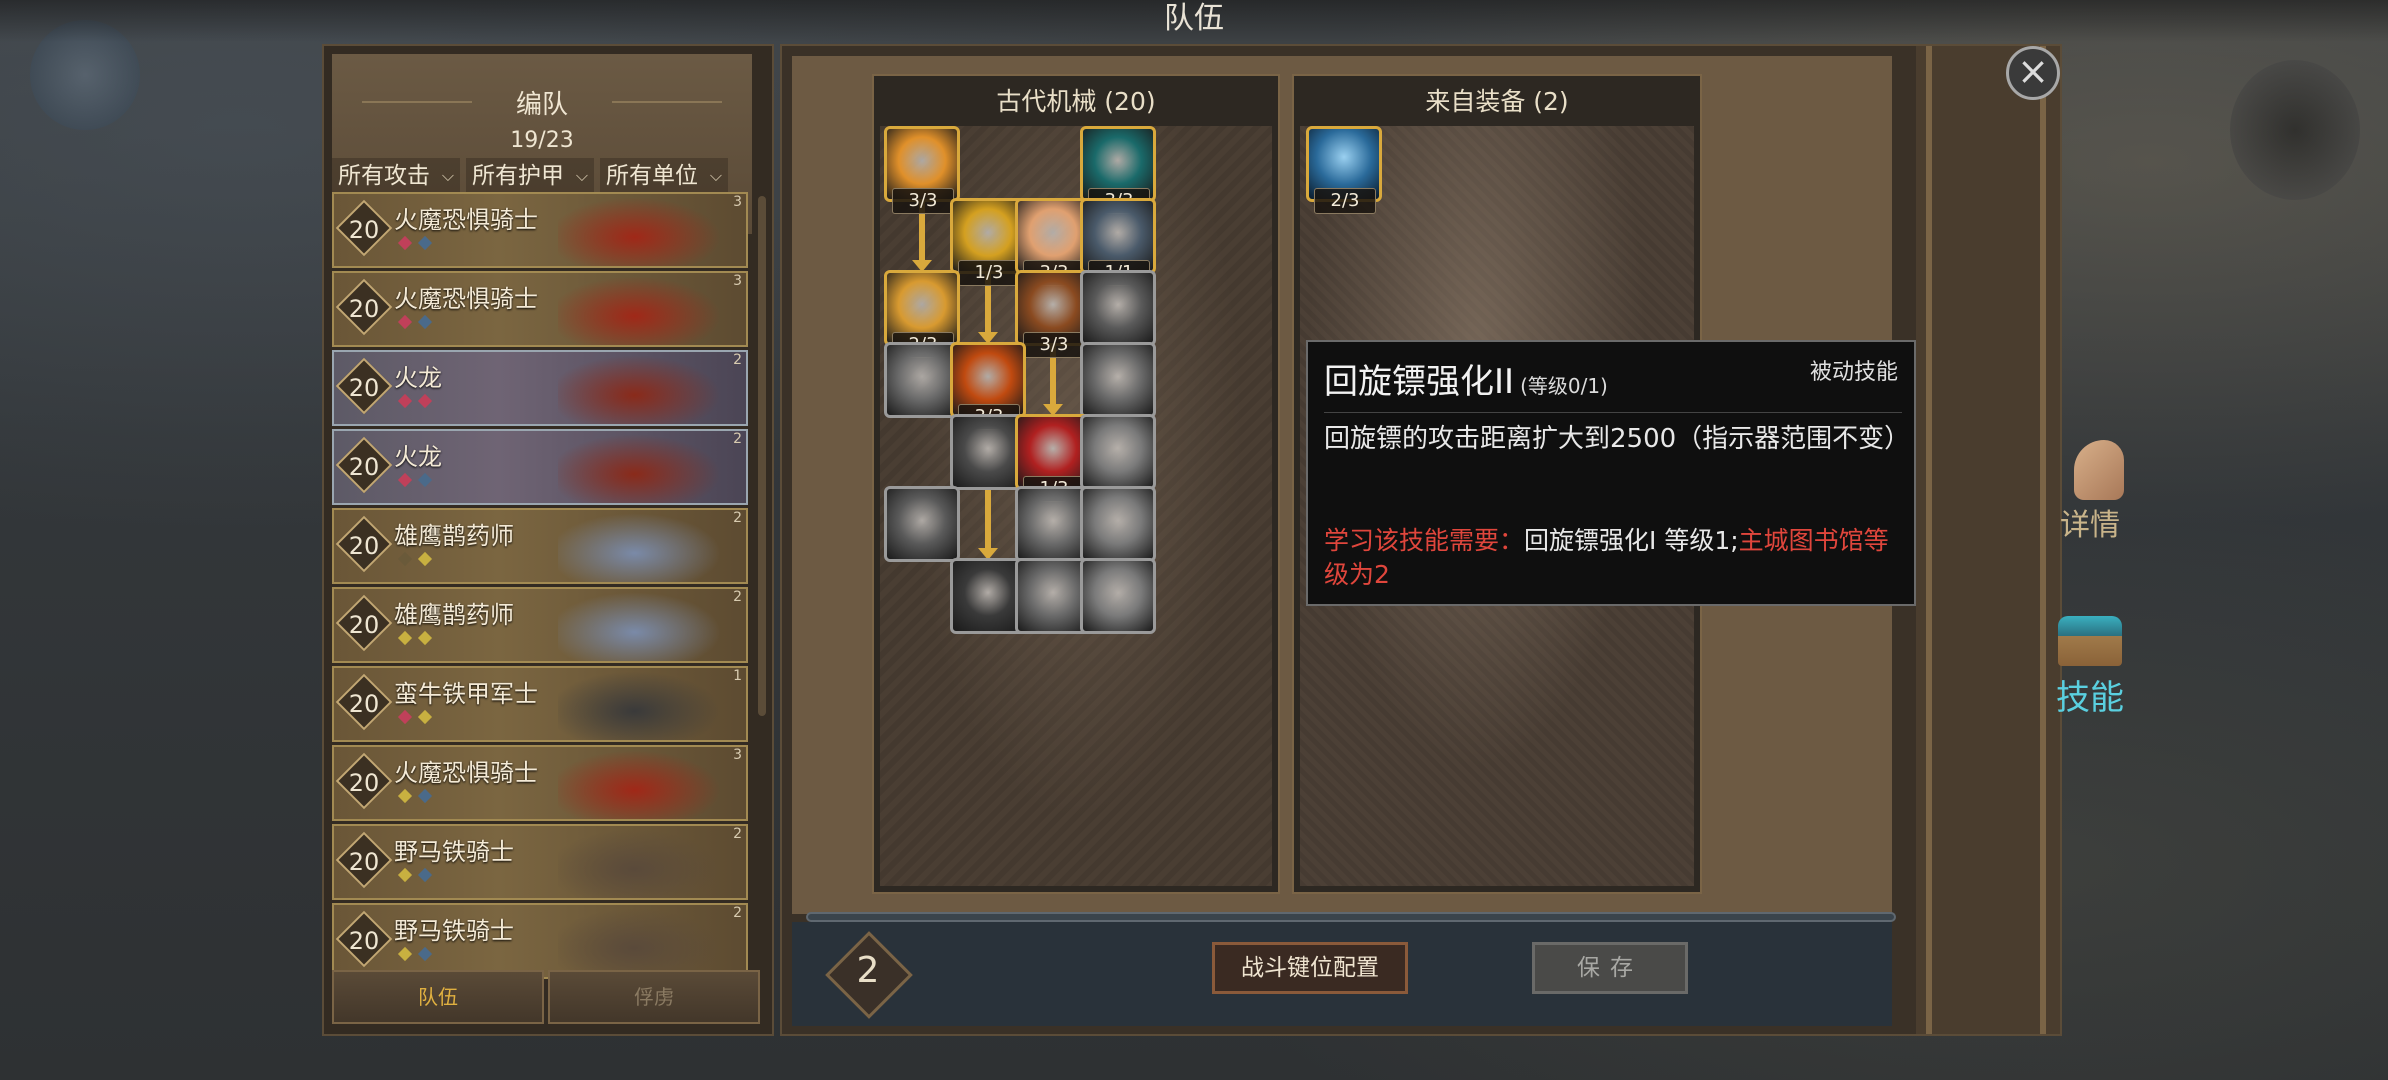 This screenshot has height=1080, width=2388. What do you see at coordinates (1419, 382) in the screenshot?
I see `tooltip-skill-name: 回旋镖强化II` at bounding box center [1419, 382].